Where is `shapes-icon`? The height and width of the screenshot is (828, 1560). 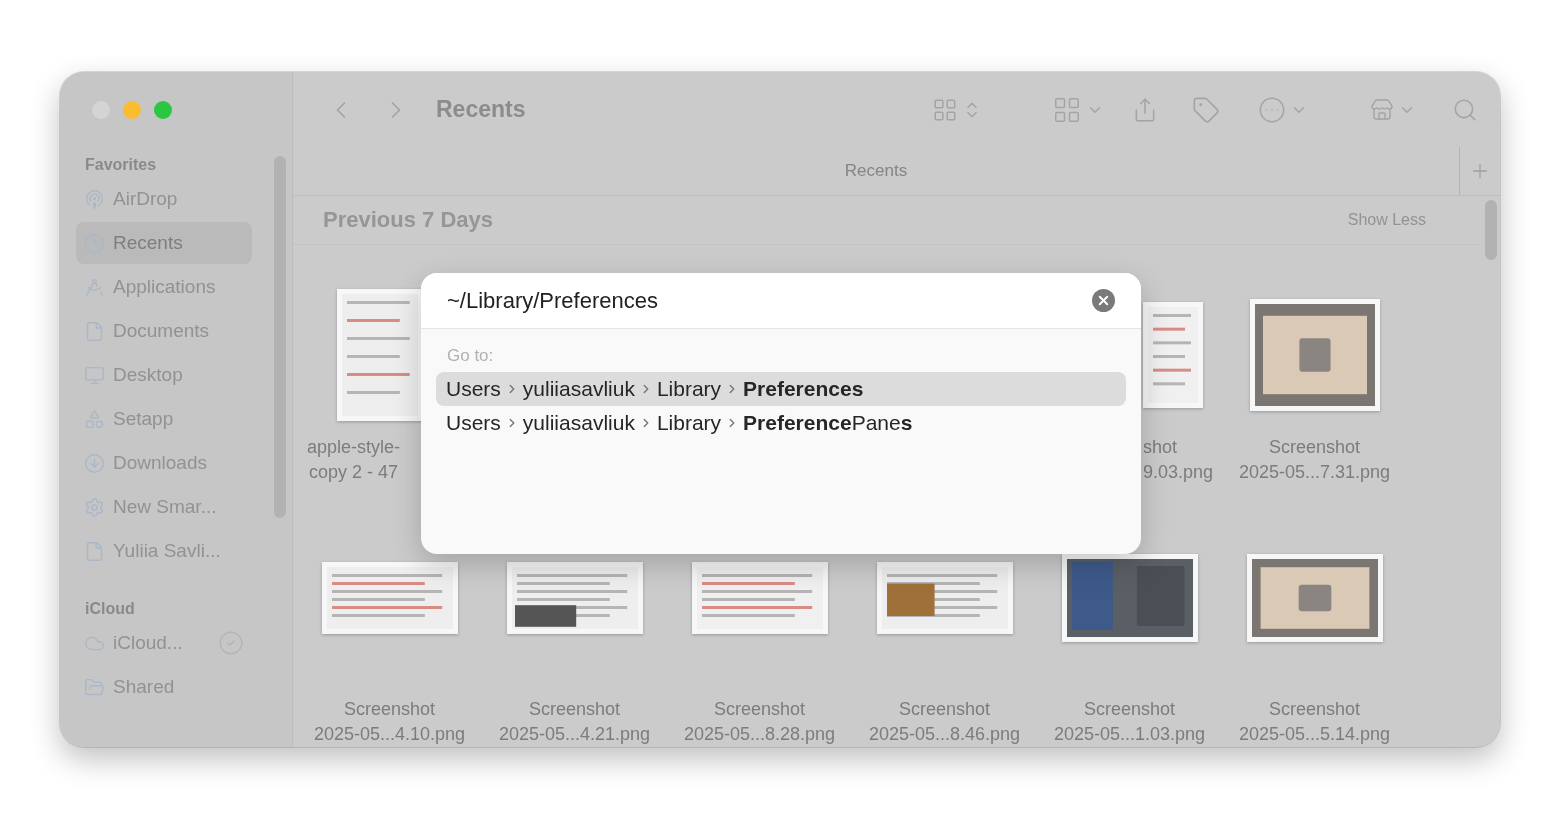
shapes-icon is located at coordinates (94, 419).